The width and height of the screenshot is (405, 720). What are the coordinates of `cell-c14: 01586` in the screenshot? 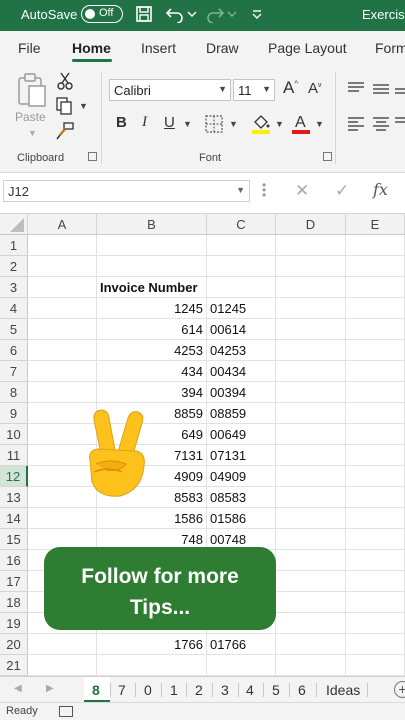 It's located at (228, 518).